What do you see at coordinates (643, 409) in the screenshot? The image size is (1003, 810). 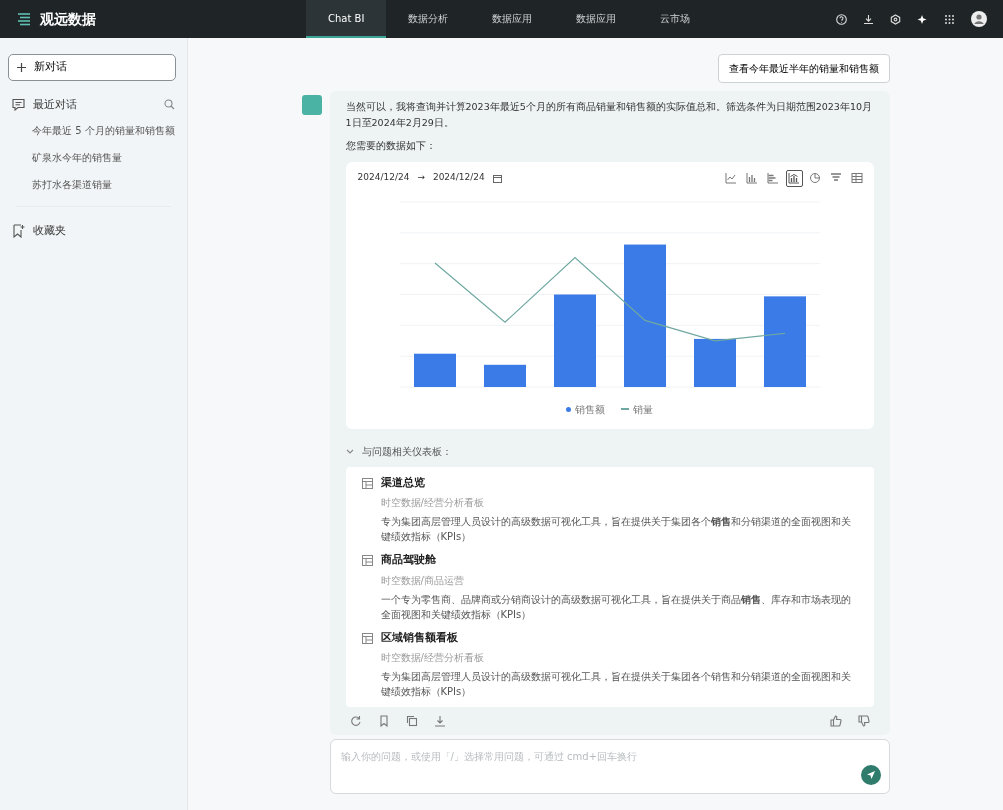 I see `legend-label: 销量` at bounding box center [643, 409].